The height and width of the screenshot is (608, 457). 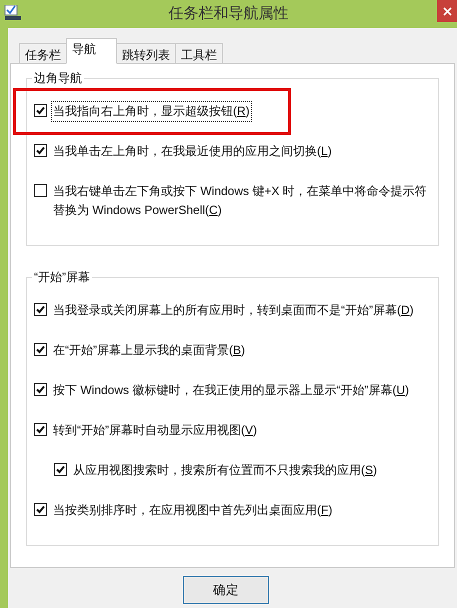 I want to click on tab: 任务栏, so click(x=43, y=53).